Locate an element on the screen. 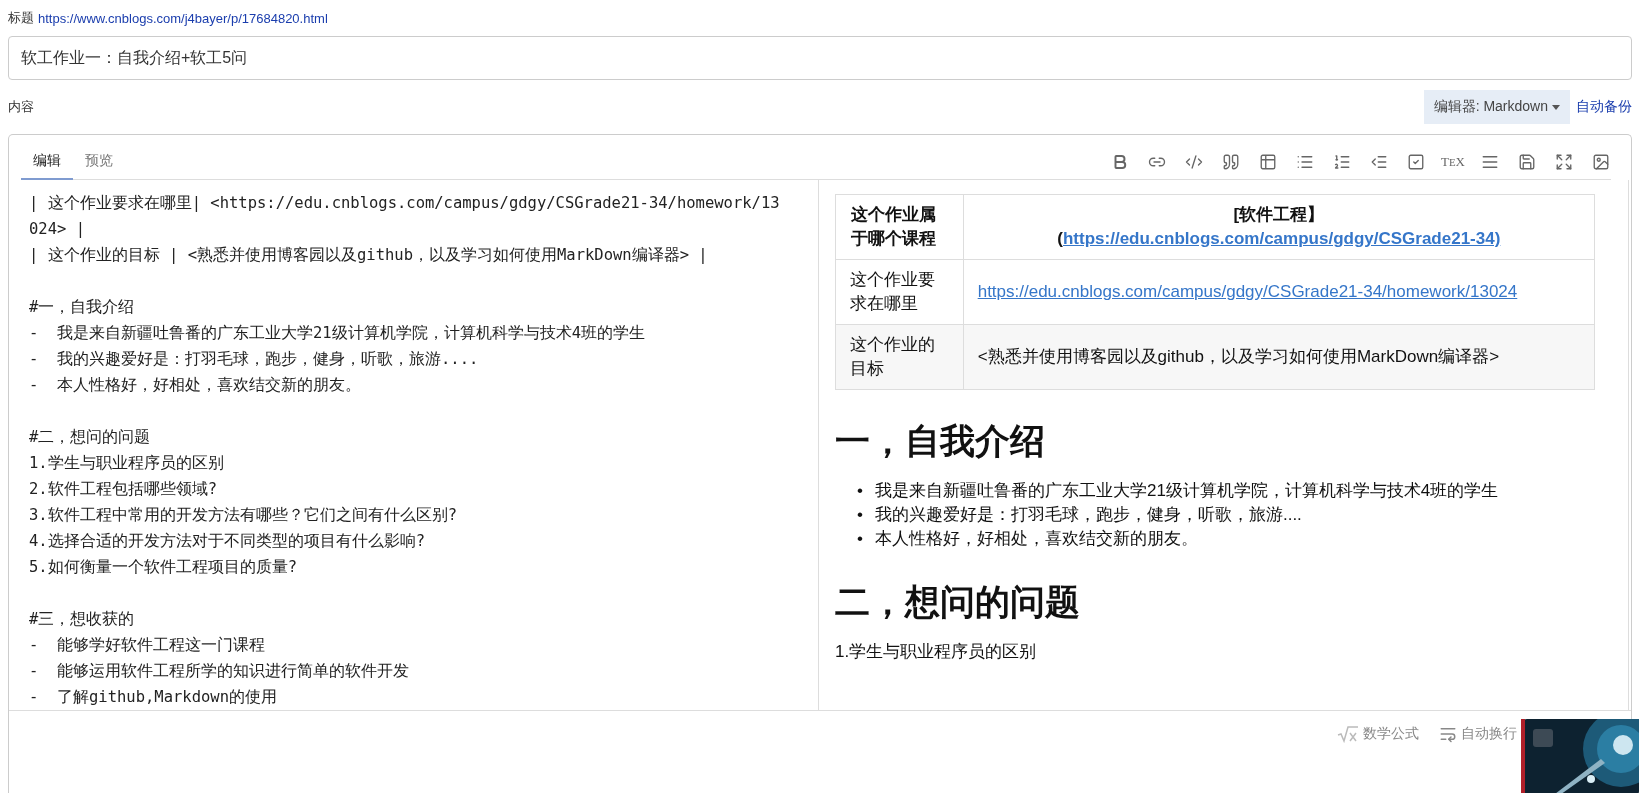  title-field: 软工作业一：自我介绍+软工5问 is located at coordinates (820, 58).